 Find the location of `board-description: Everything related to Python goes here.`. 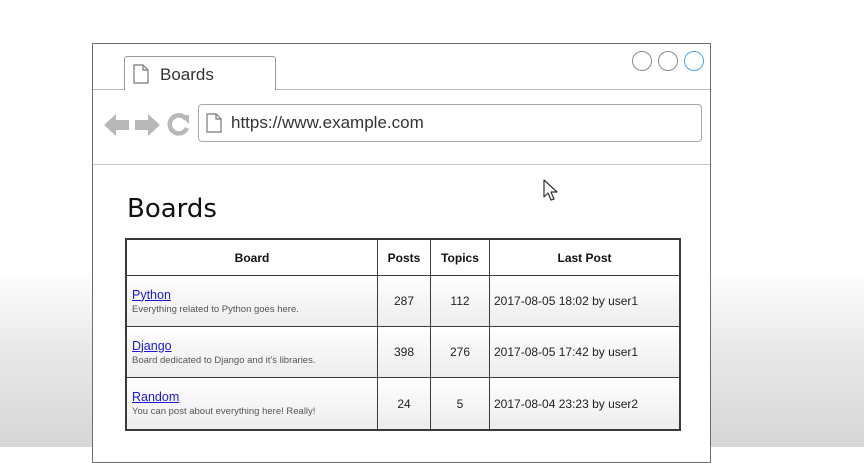

board-description: Everything related to Python goes here. is located at coordinates (215, 309).